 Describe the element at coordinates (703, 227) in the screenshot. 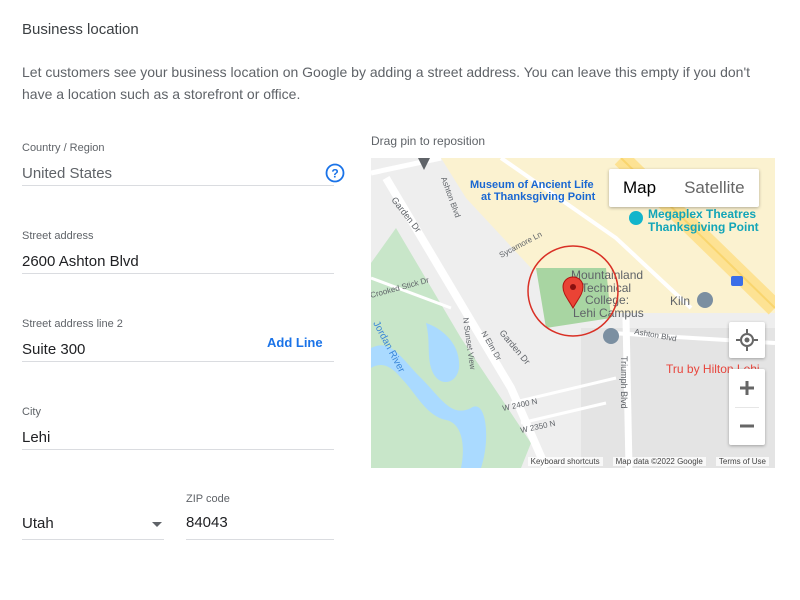

I see `theatre-label-2: Thanksgiving Point` at that location.